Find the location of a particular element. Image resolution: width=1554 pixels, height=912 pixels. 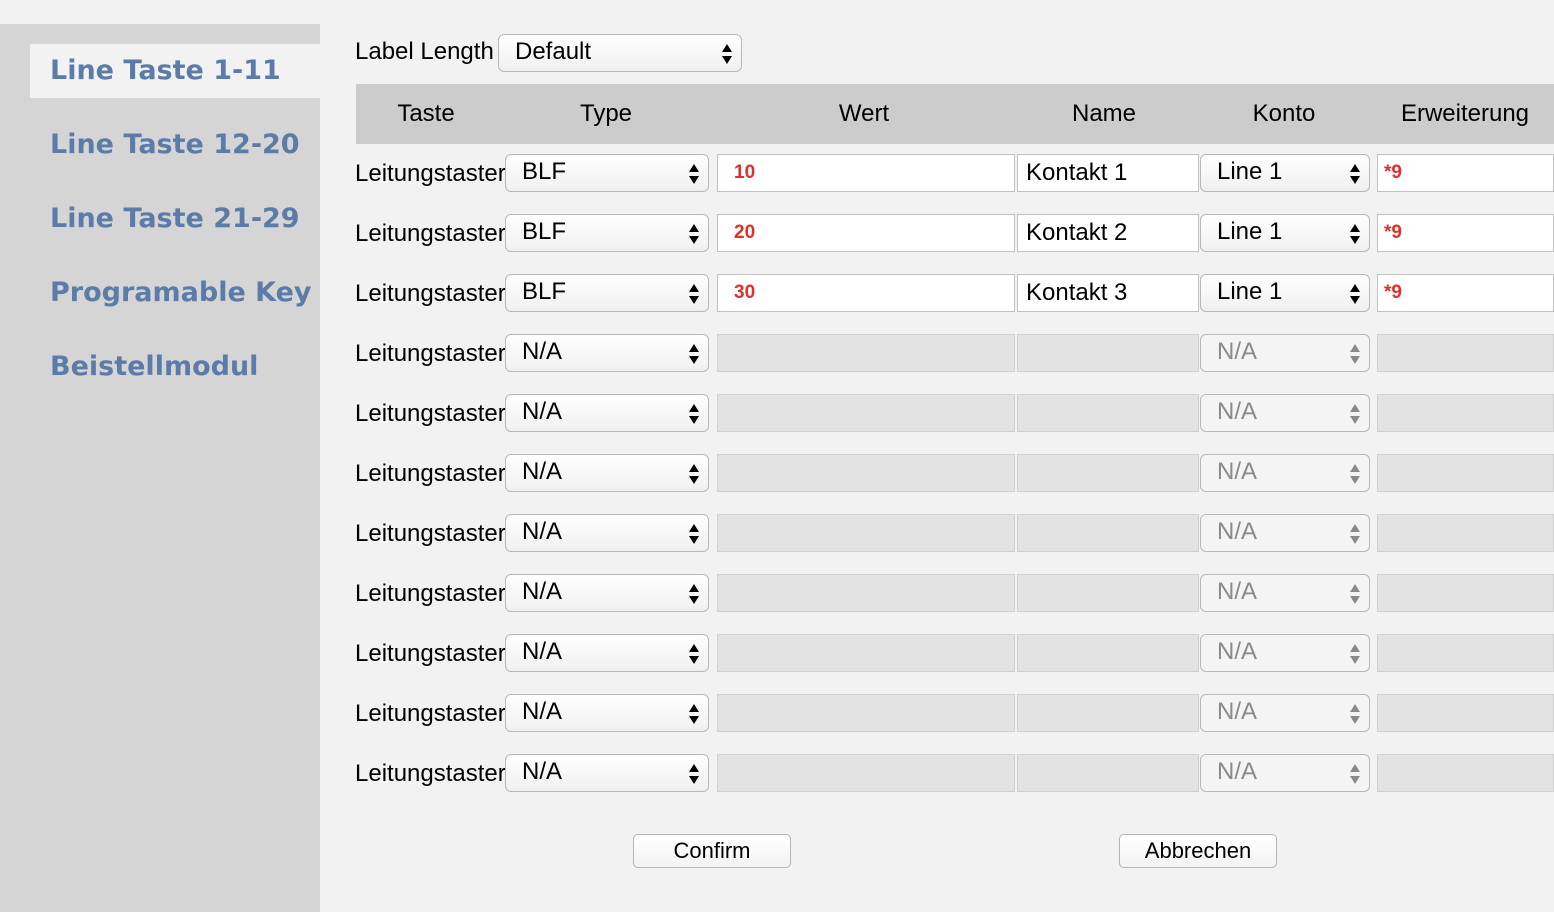

label-length-value: Default is located at coordinates (553, 51).